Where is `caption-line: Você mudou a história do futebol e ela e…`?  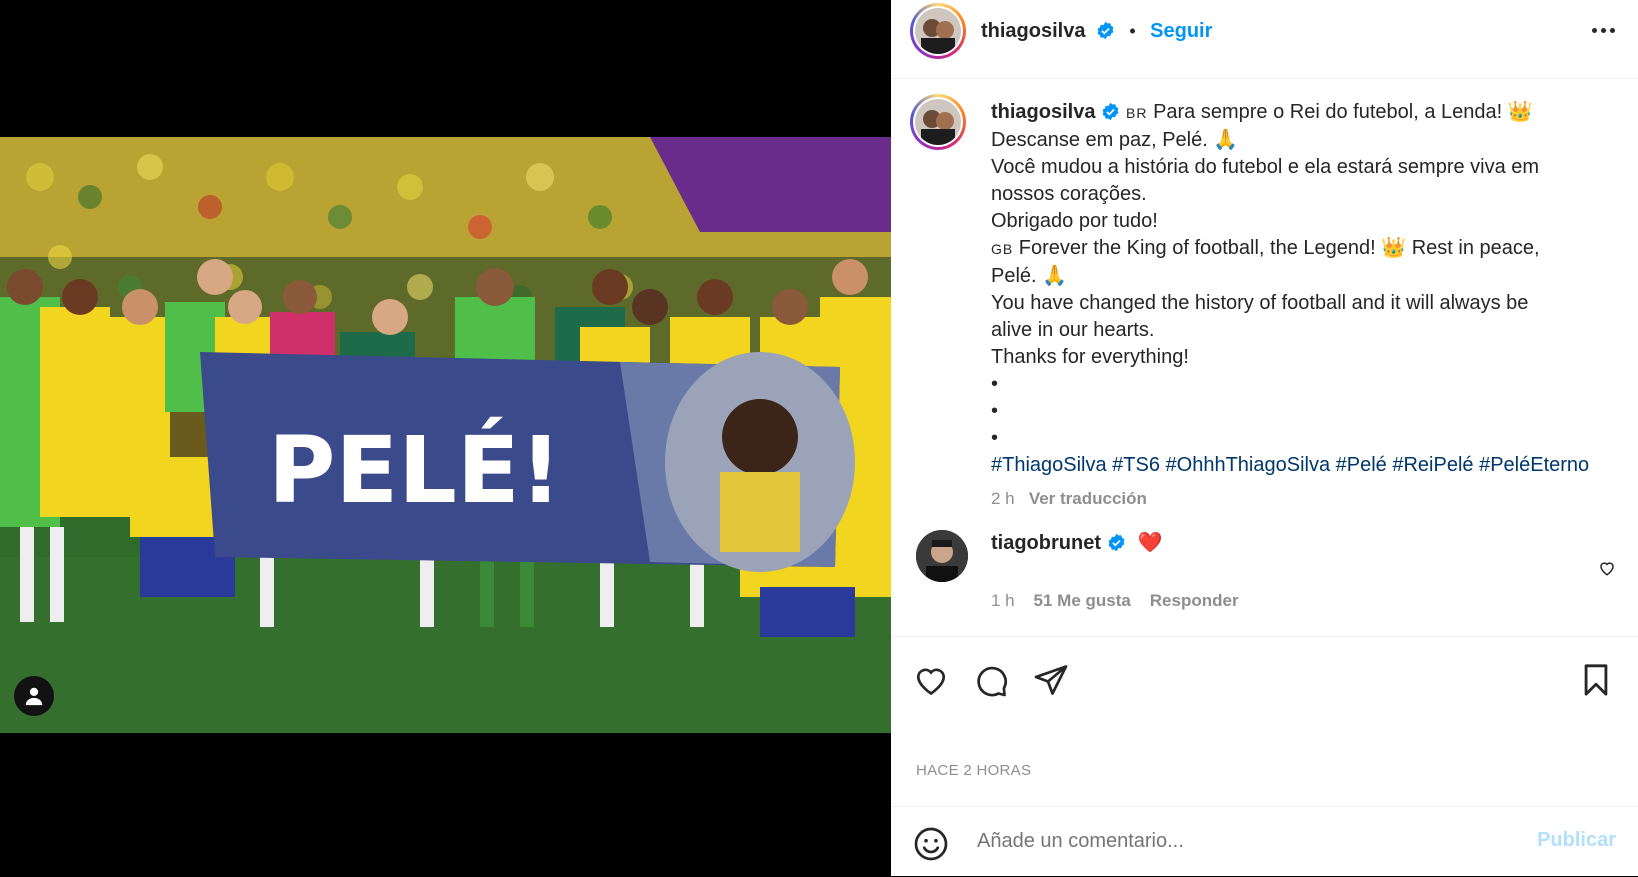 caption-line: Você mudou a história do futebol e ela e… is located at coordinates (1265, 167).